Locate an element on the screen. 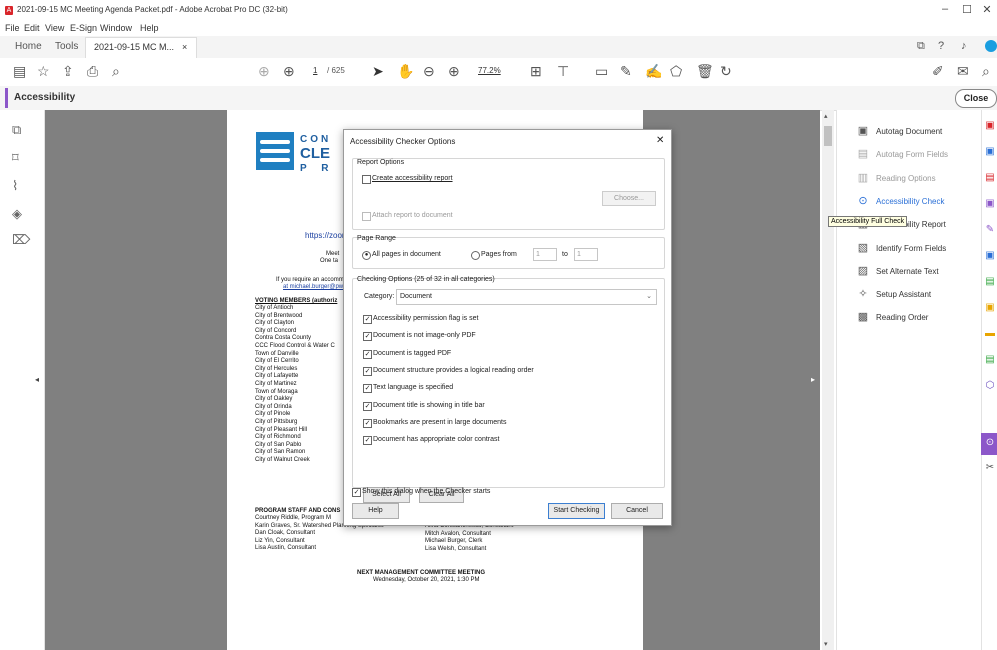  tool-item: Accessibility Check is located at coordinates (910, 201).